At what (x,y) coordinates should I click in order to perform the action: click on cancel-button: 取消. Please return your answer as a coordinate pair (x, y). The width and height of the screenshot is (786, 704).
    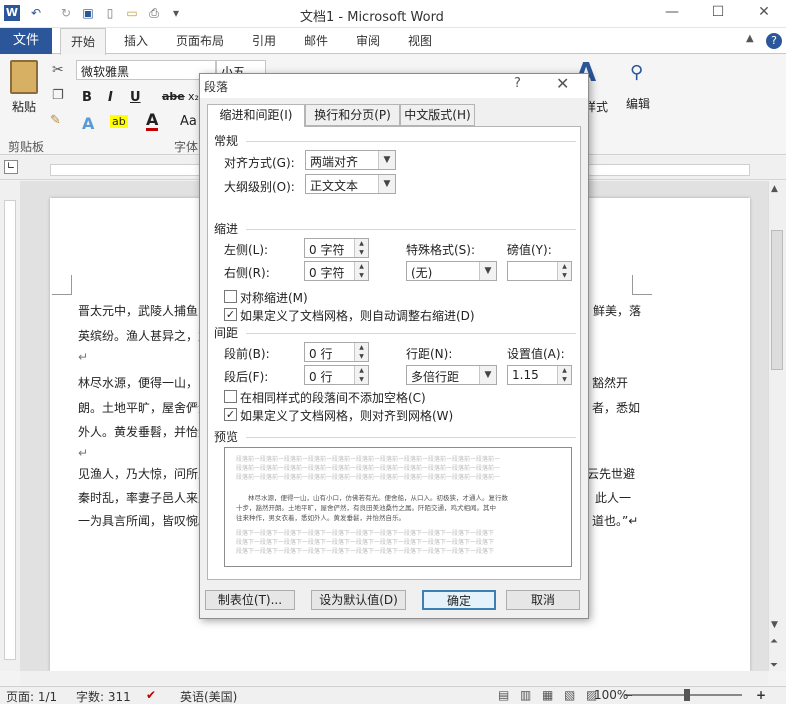
    Looking at the image, I should click on (543, 600).